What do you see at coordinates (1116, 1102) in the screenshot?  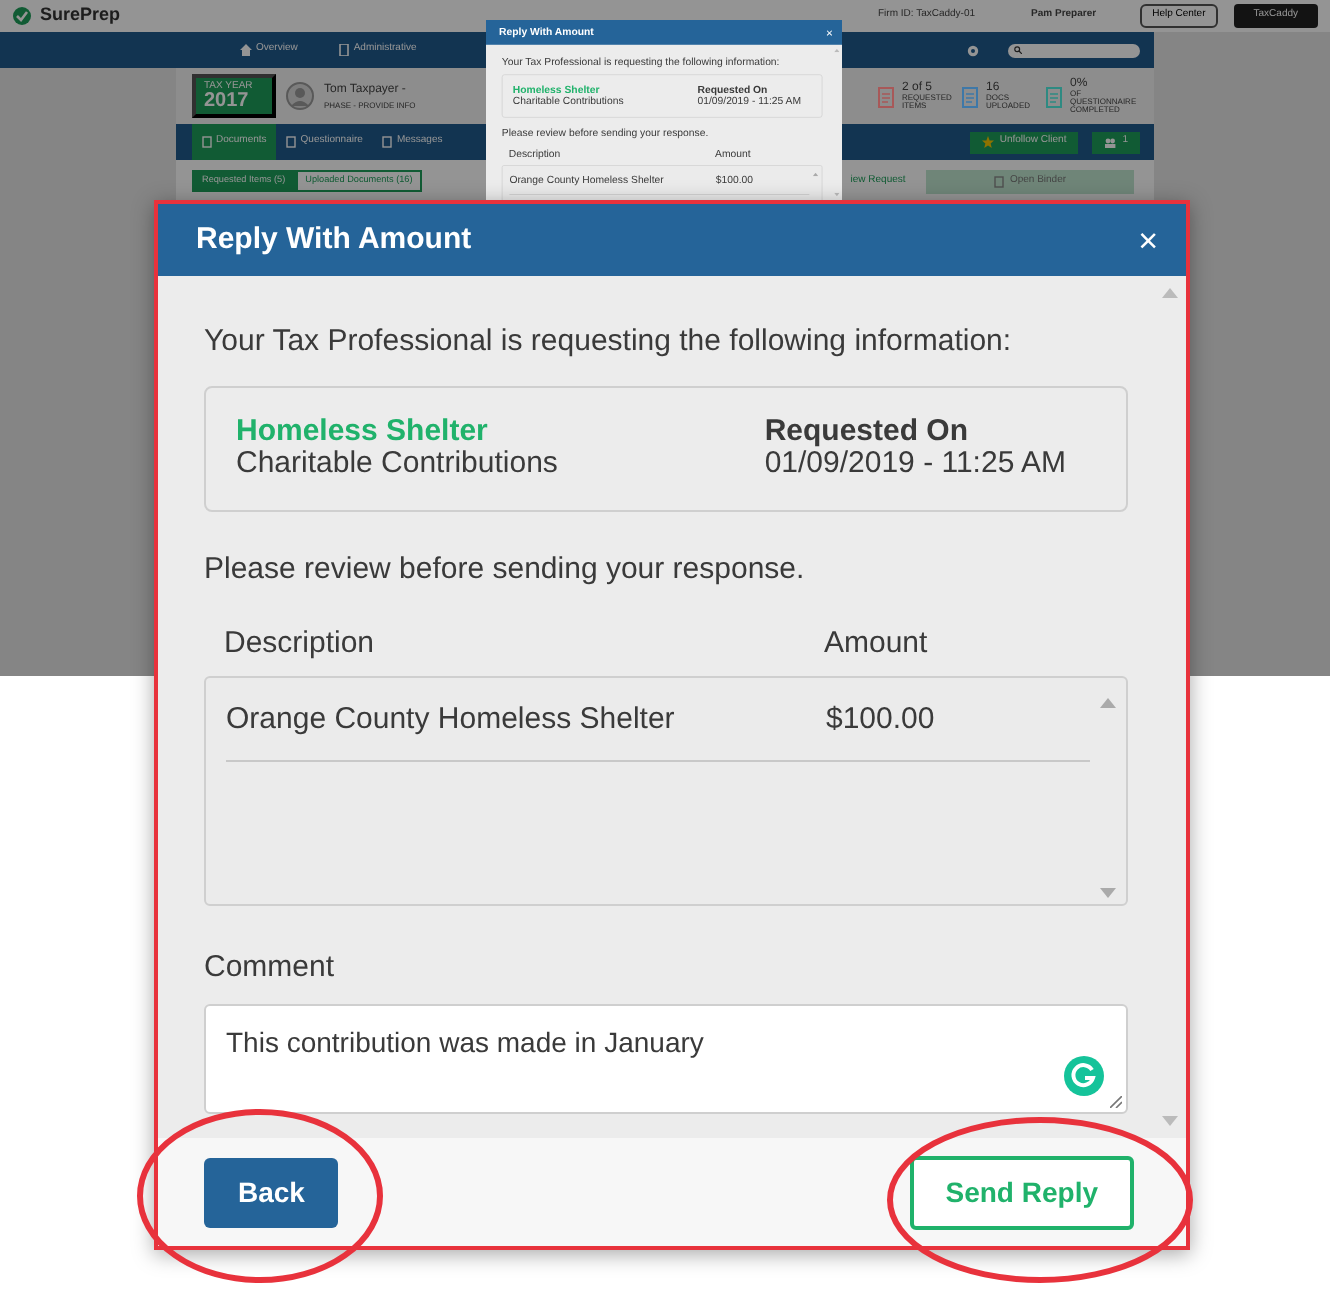 I see `resize-grip-icon` at bounding box center [1116, 1102].